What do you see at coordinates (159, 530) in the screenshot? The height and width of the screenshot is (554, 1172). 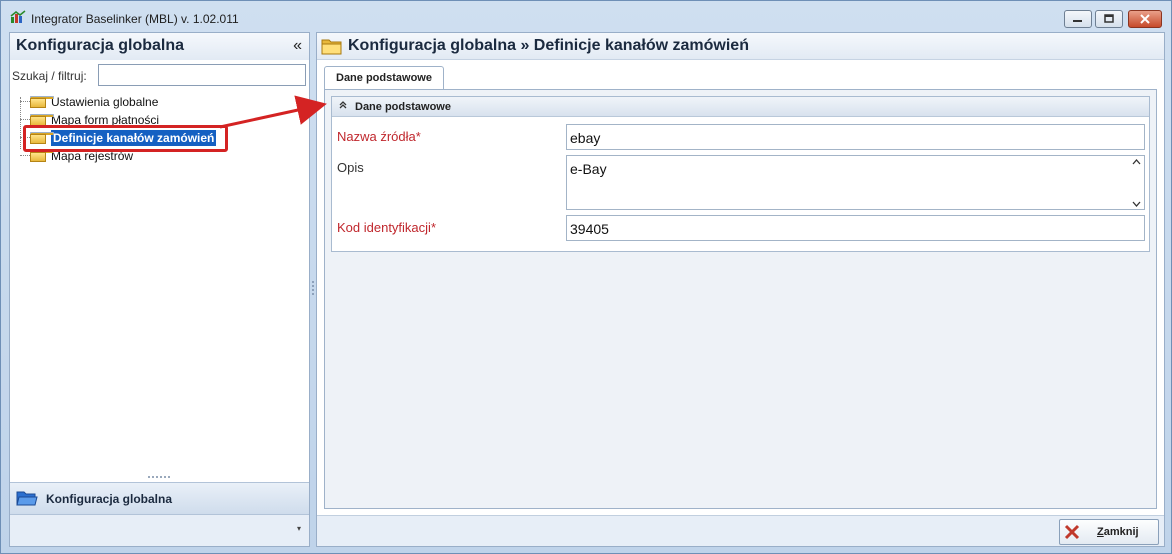 I see `navigation-footer: ▾` at bounding box center [159, 530].